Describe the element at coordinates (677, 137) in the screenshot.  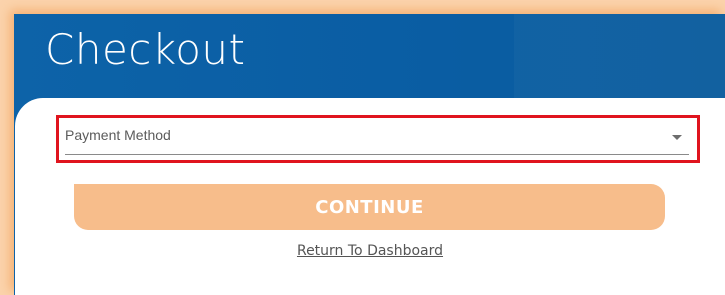
I see `dropdown-arrow-icon` at that location.